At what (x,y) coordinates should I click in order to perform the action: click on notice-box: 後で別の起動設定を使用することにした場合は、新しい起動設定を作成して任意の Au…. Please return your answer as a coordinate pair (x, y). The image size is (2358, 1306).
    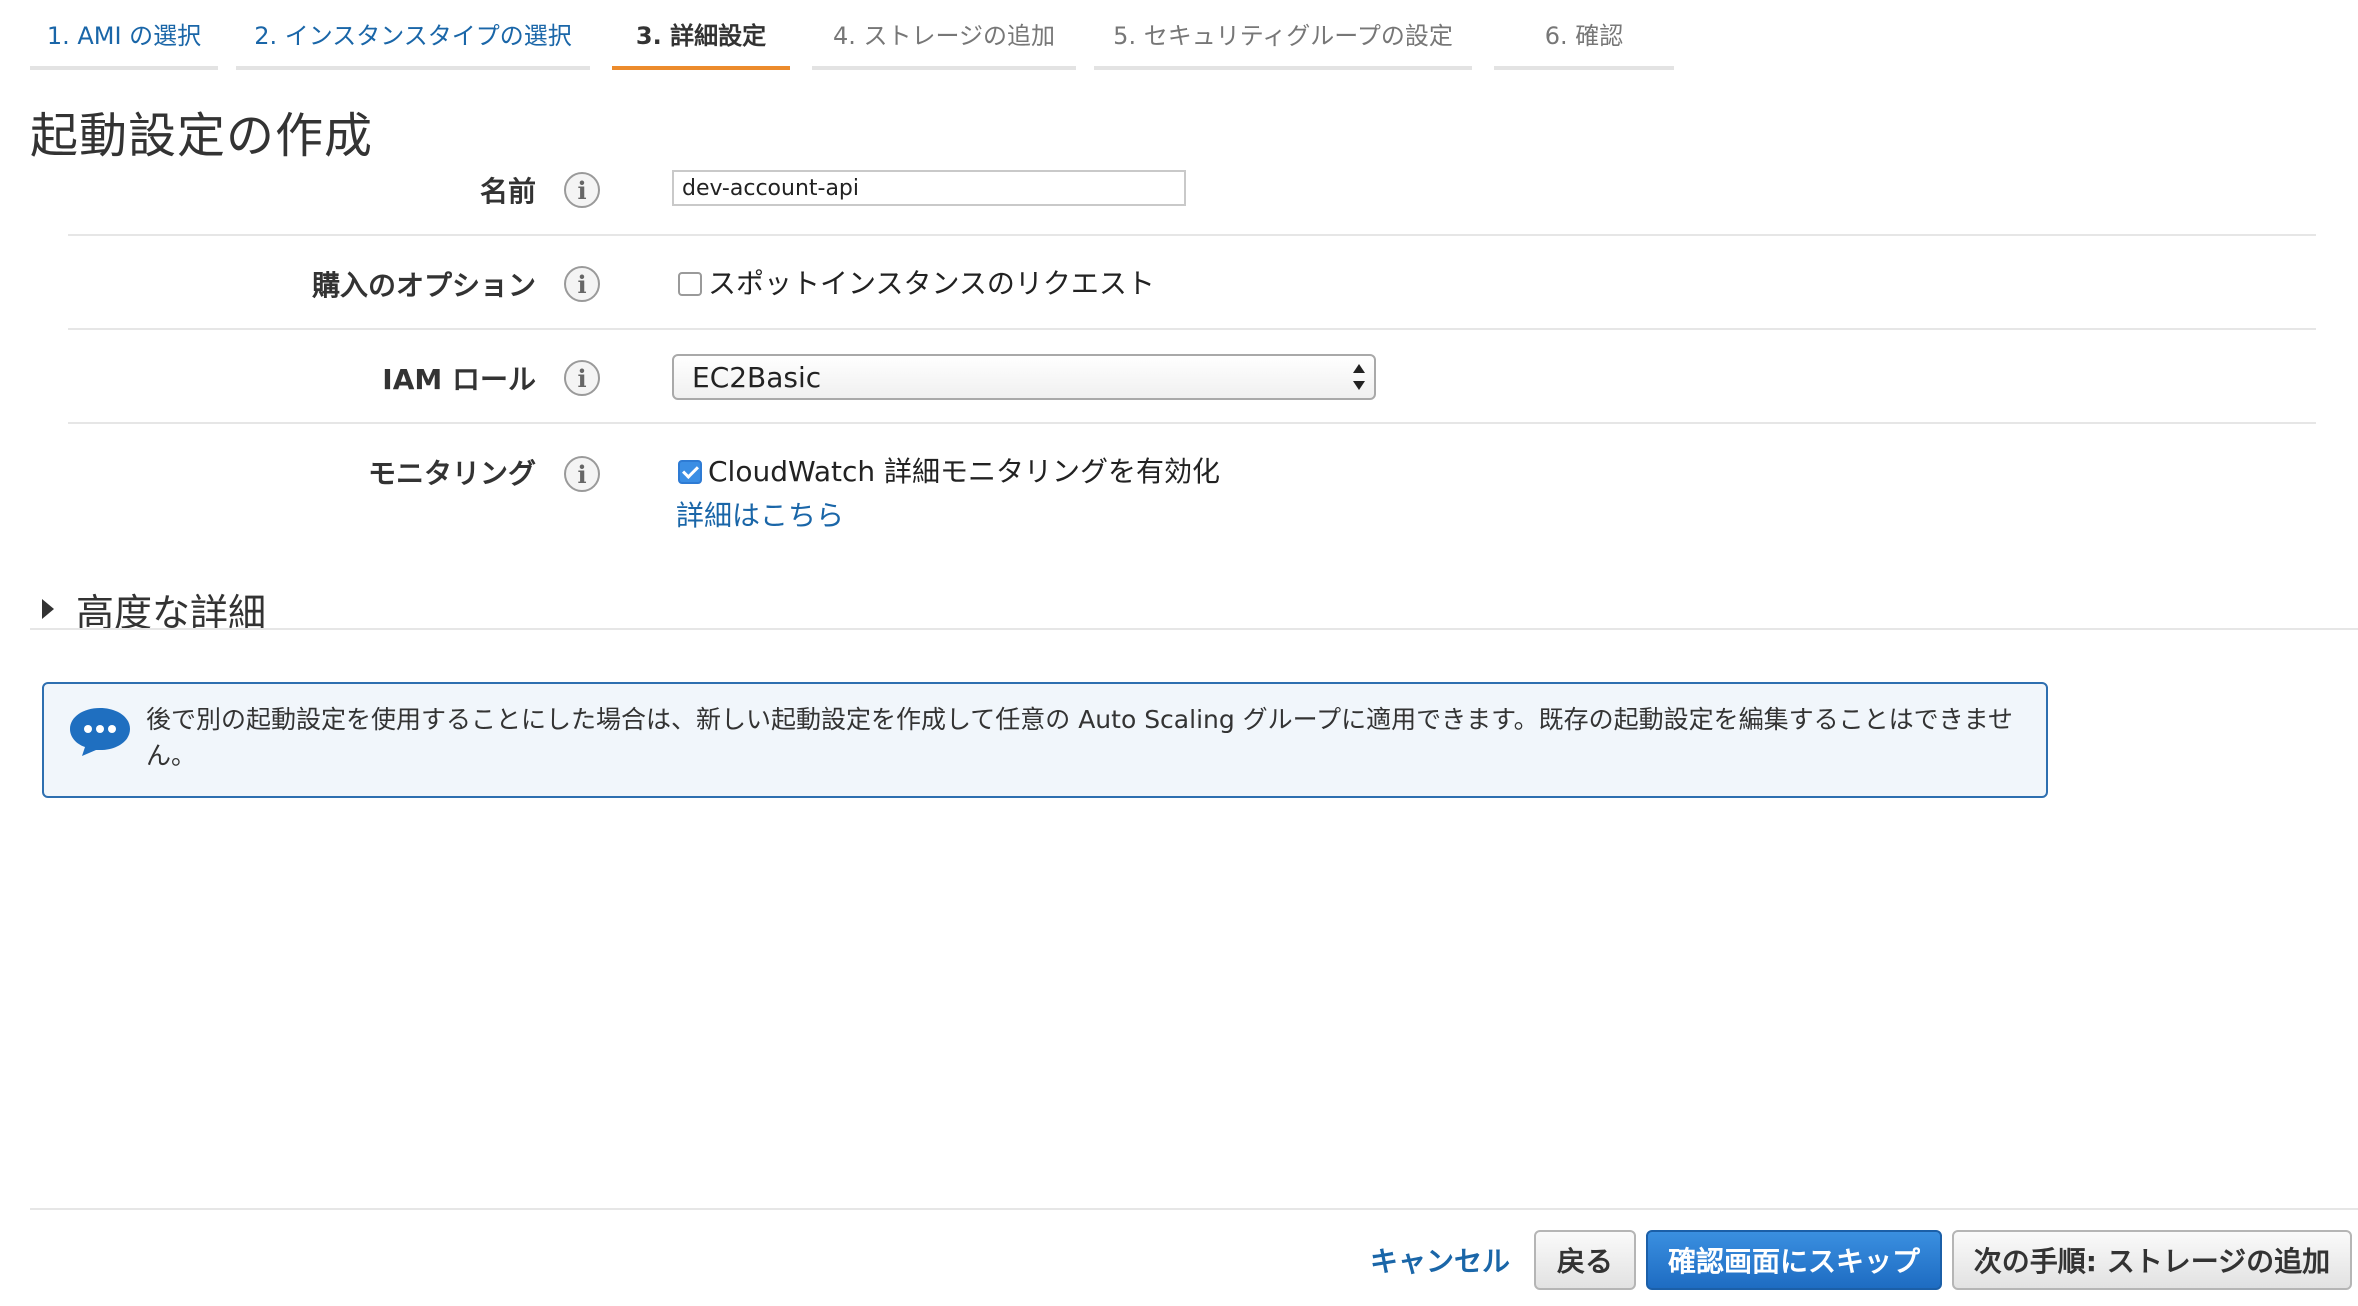
    Looking at the image, I should click on (1045, 740).